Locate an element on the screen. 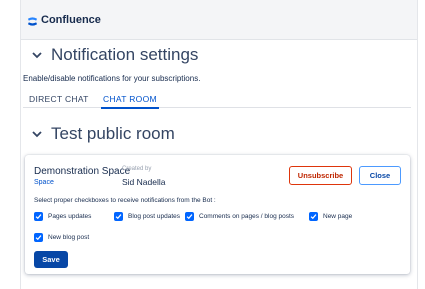 The image size is (425, 289). room-section-toggle: Test public room is located at coordinates (102, 134).